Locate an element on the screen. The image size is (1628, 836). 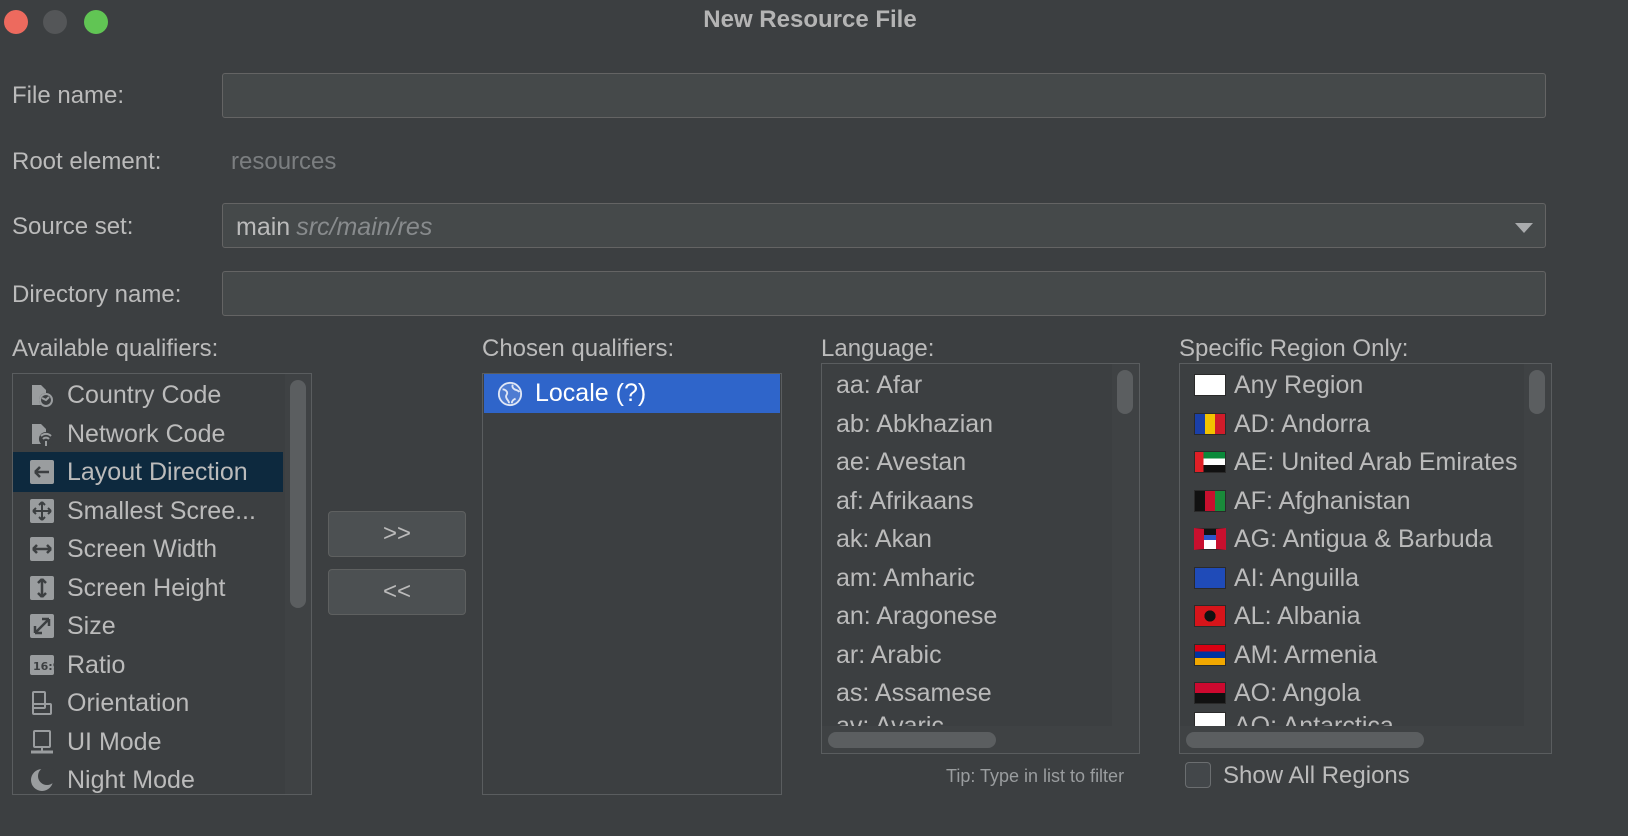
language-item: ab: Abkhazian is located at coordinates (980, 424).